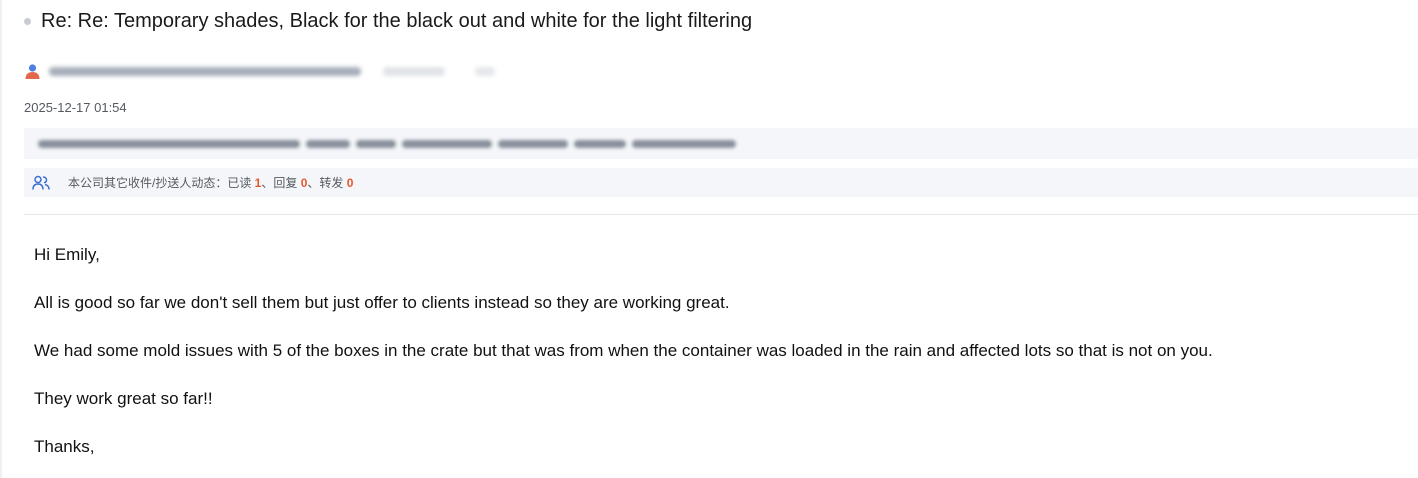 This screenshot has height=478, width=1418. Describe the element at coordinates (161, 183) in the screenshot. I see `activity-label: 本公司其它收件/抄送人动态：已读` at that location.